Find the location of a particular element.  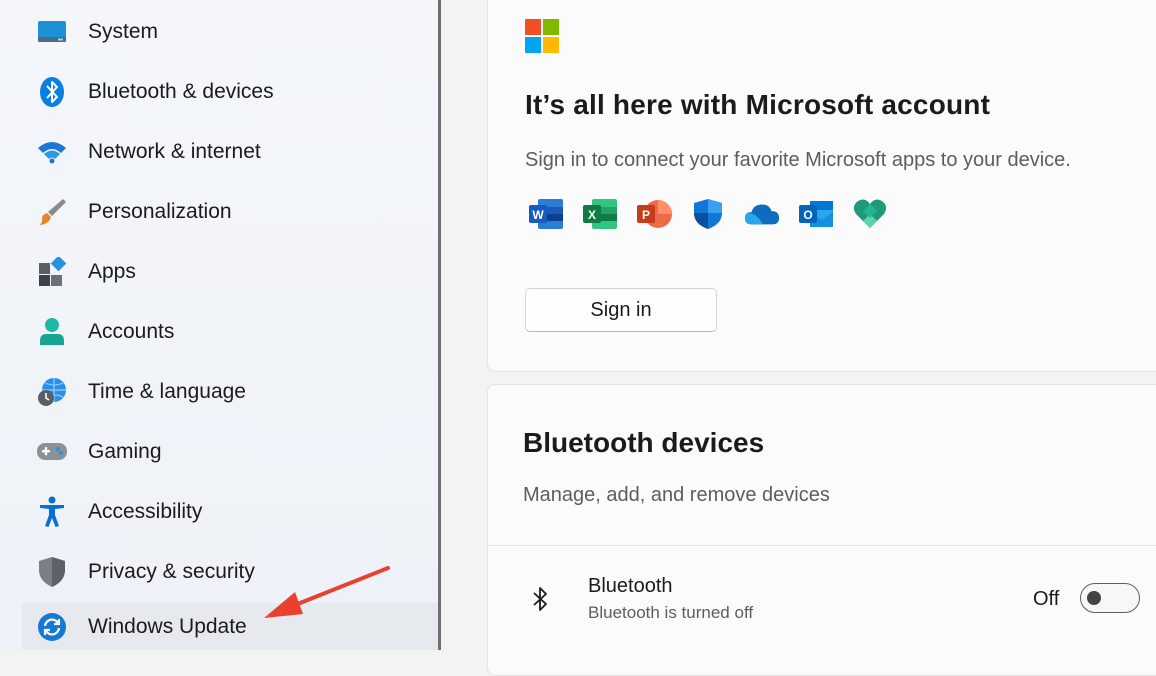

paintbrush-icon is located at coordinates (52, 212).